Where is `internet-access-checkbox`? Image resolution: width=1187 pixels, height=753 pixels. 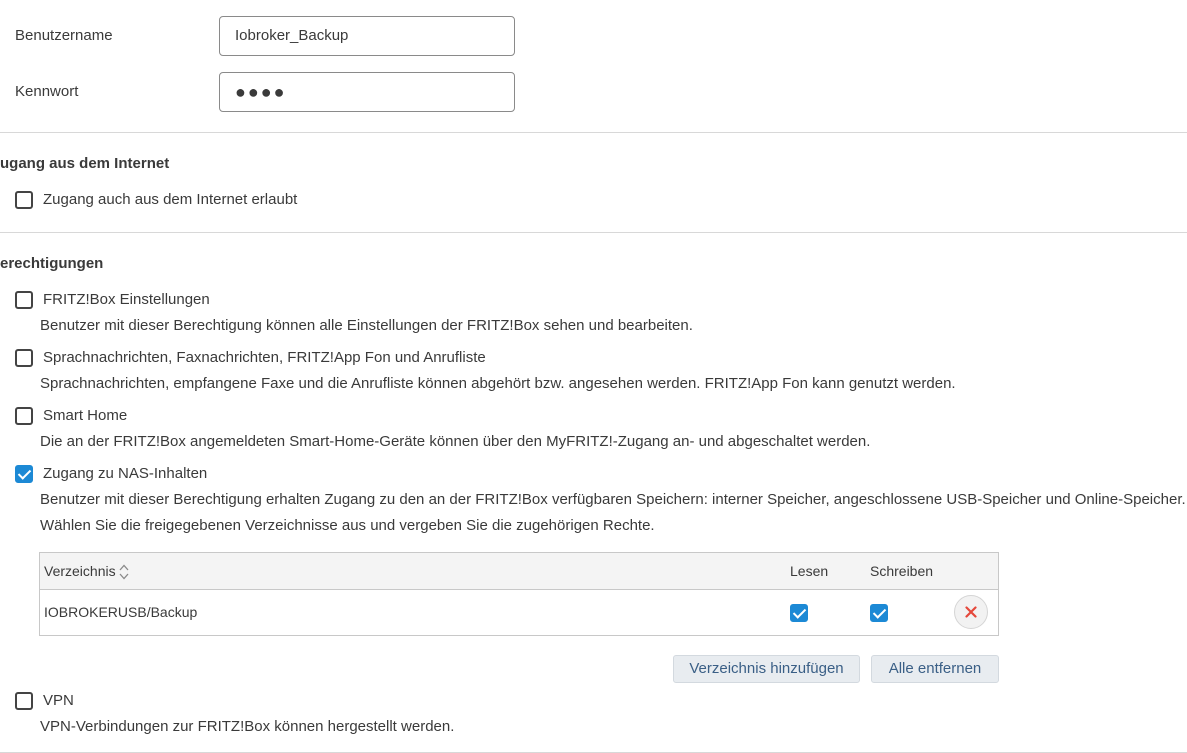
internet-access-checkbox is located at coordinates (24, 200).